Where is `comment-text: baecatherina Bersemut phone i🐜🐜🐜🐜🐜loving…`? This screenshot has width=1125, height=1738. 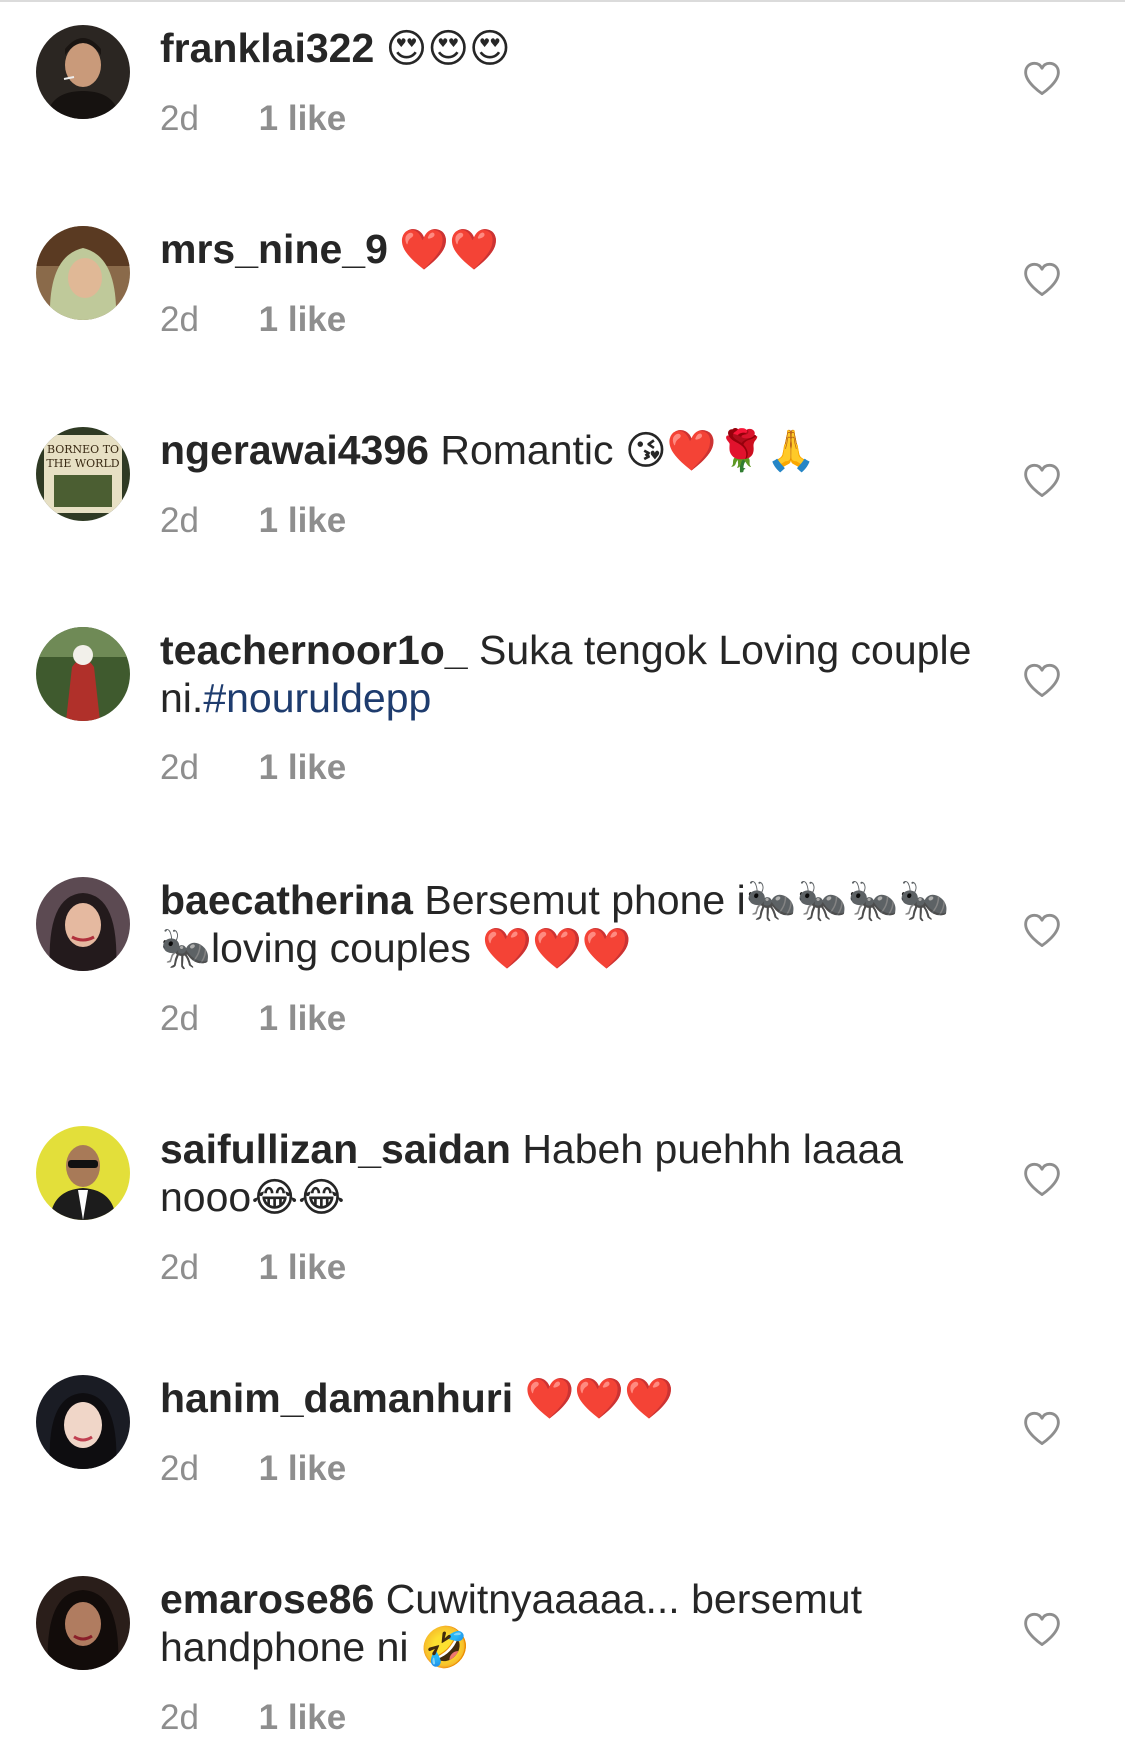
comment-text: baecatherina Bersemut phone i🐜🐜🐜🐜🐜loving… is located at coordinates (570, 924).